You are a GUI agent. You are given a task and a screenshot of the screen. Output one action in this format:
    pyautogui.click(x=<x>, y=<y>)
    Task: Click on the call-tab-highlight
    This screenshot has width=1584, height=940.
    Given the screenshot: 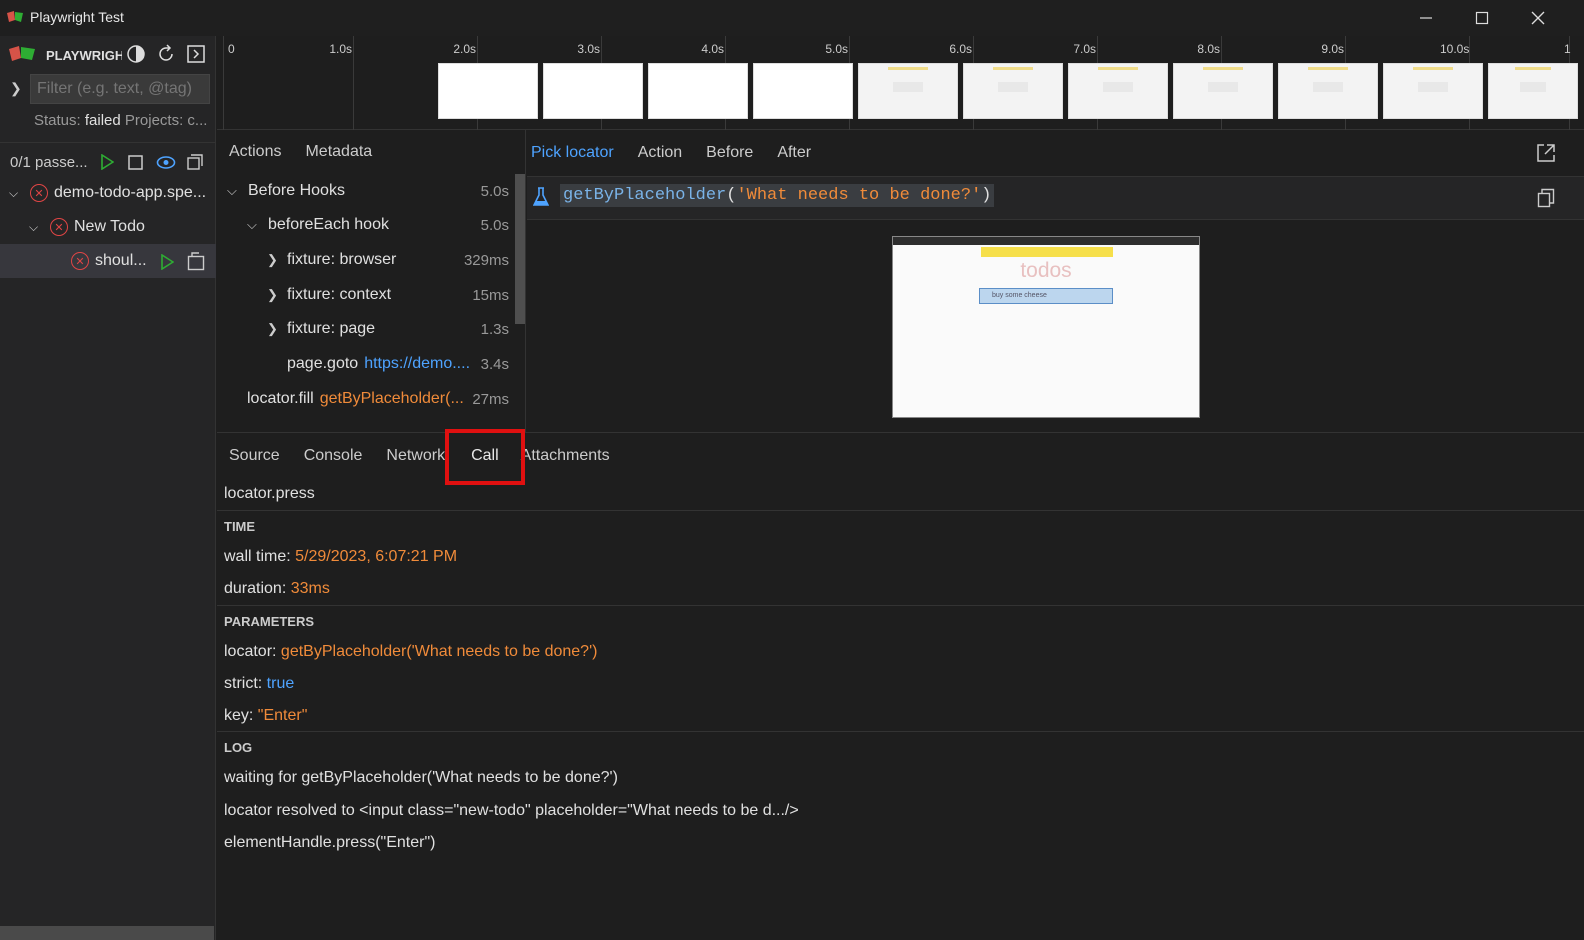 What is the action you would take?
    pyautogui.click(x=485, y=457)
    